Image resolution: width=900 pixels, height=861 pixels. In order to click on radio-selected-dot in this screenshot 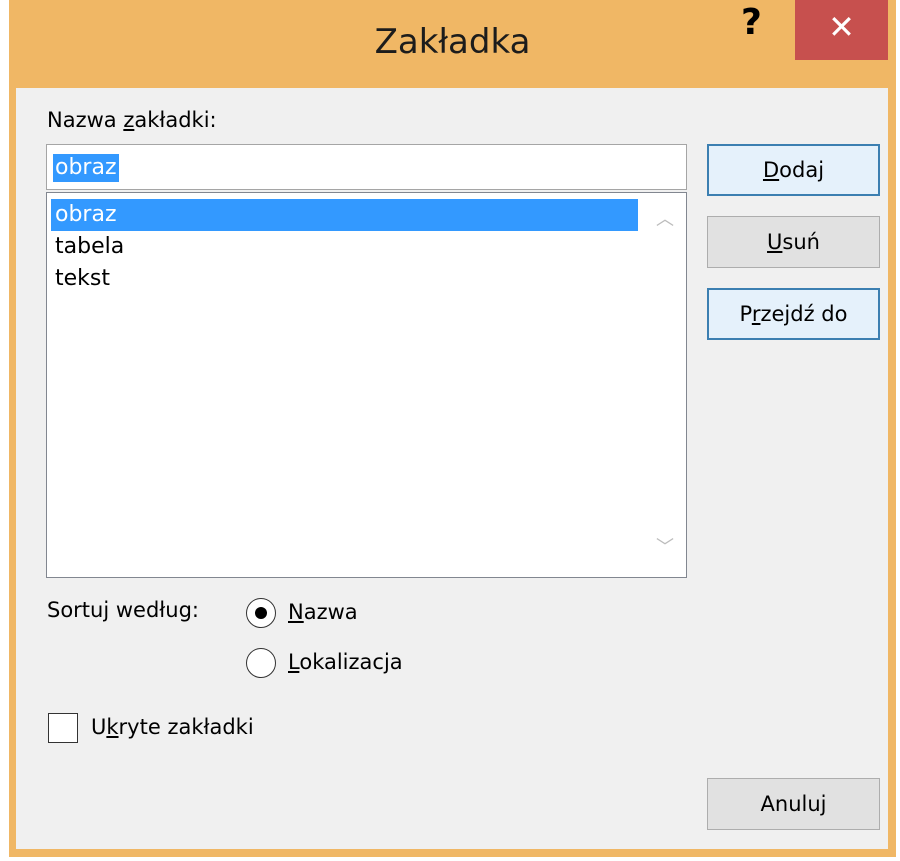, I will do `click(261, 613)`.